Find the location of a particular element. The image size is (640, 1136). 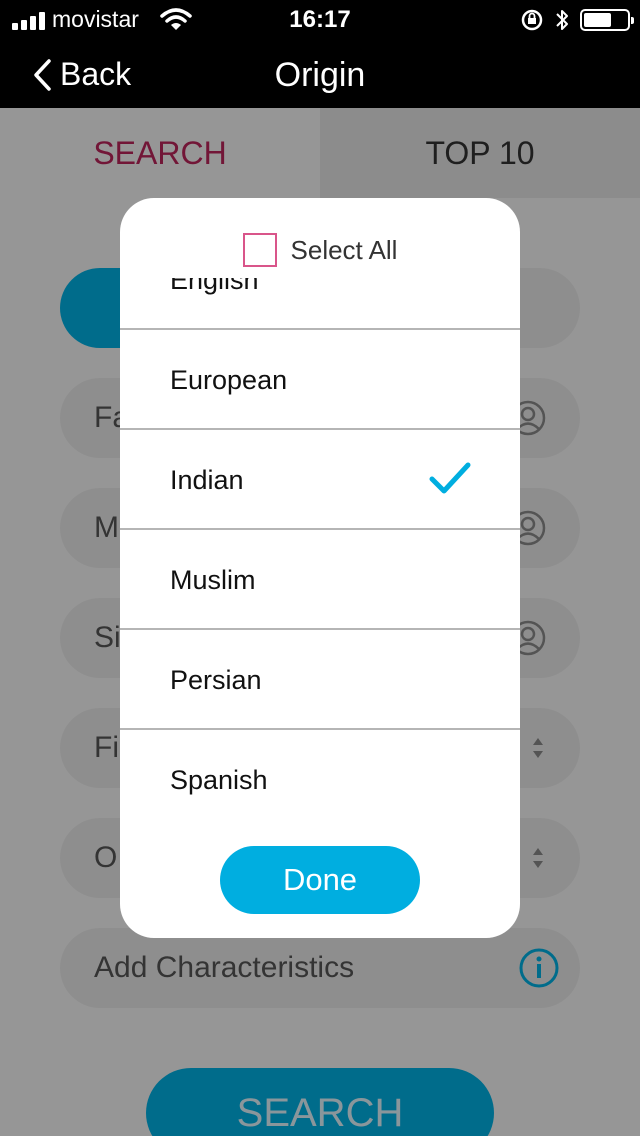

done-button: Done is located at coordinates (320, 880).